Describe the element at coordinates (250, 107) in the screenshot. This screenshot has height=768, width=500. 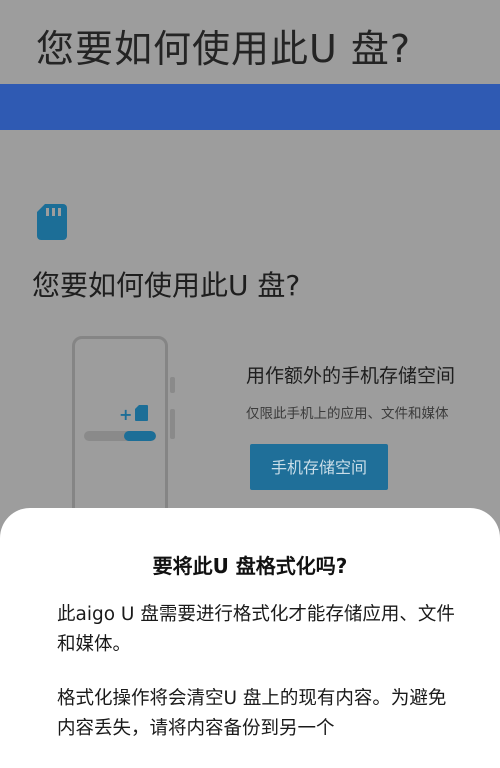
I see `app-bar` at that location.